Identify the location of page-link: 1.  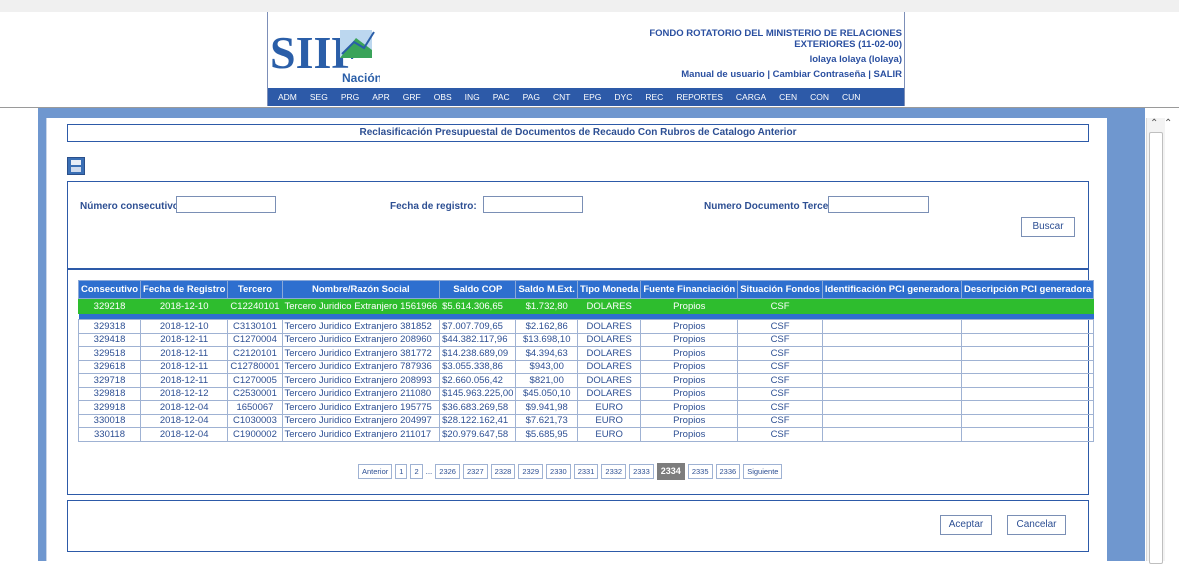
(401, 471).